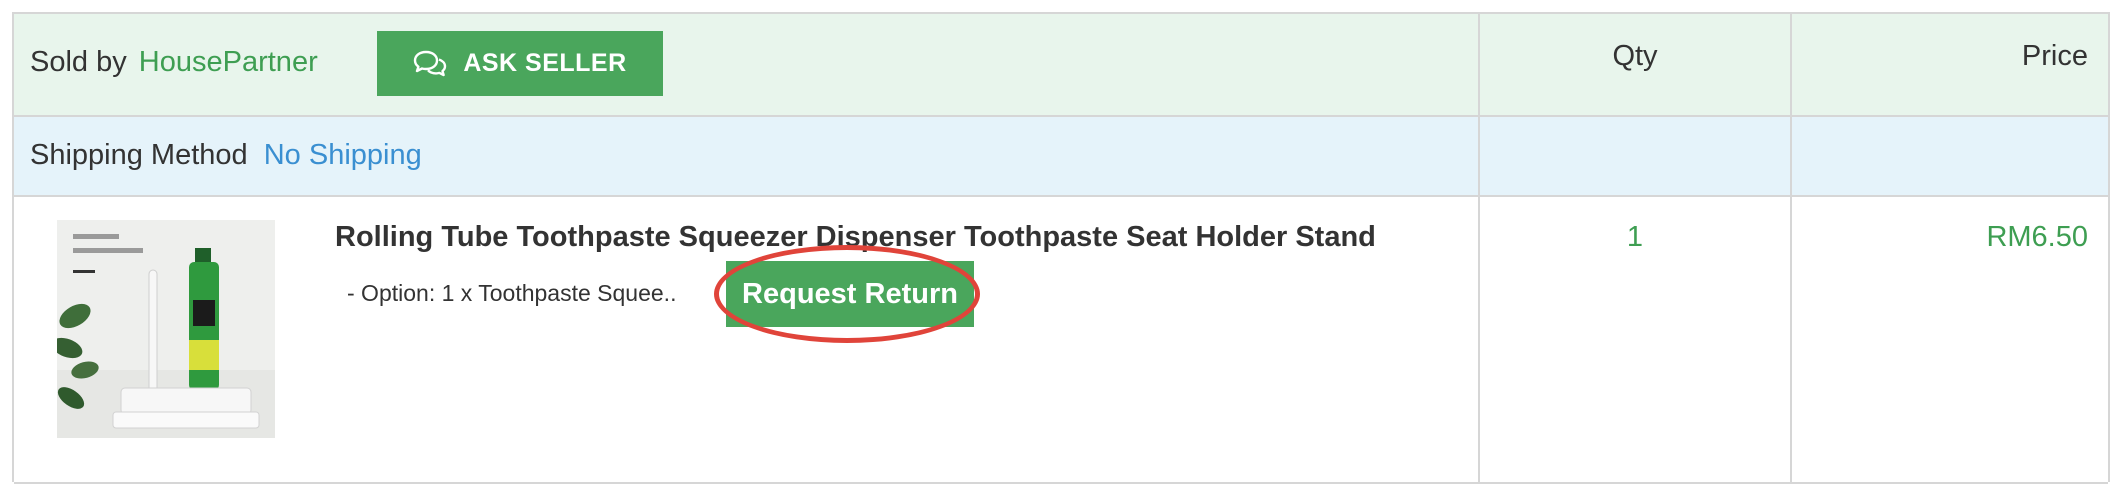  Describe the element at coordinates (430, 63) in the screenshot. I see `chat-bubbles-icon` at that location.